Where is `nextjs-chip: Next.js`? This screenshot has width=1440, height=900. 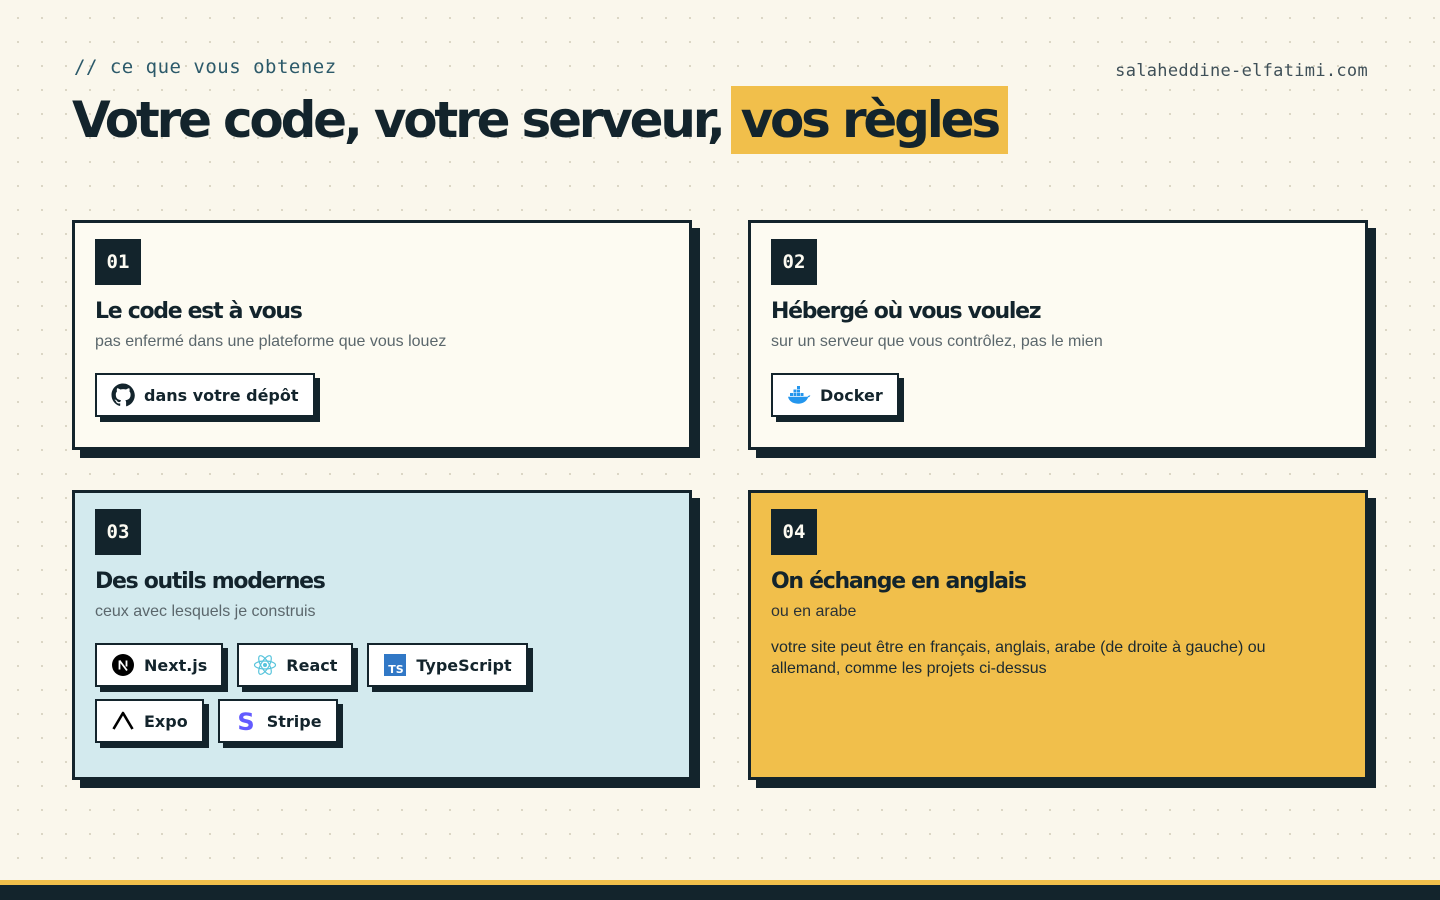 nextjs-chip: Next.js is located at coordinates (159, 665).